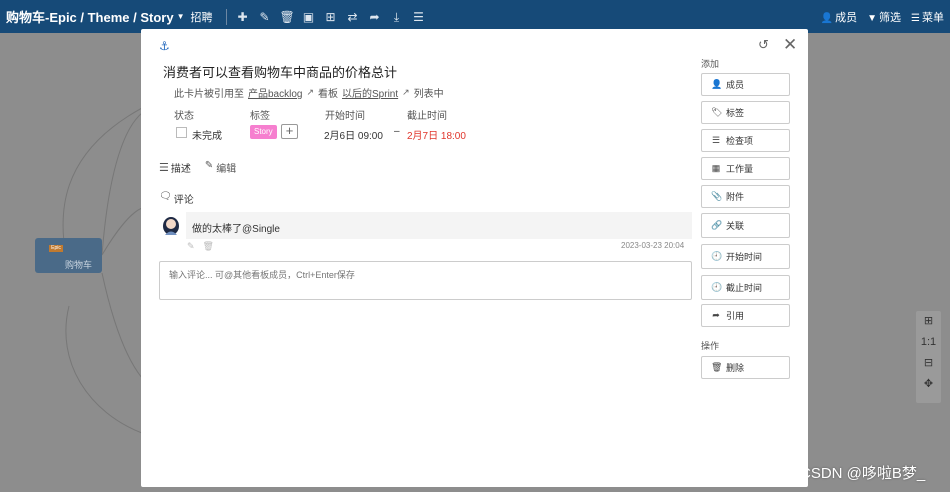 The height and width of the screenshot is (492, 950). I want to click on comment-text: 做的太棒了@Single, so click(236, 229).